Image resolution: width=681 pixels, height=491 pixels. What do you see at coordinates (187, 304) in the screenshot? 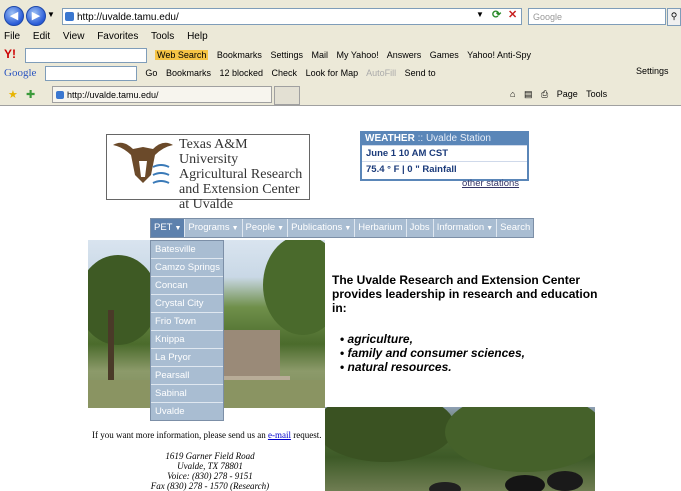
I see `pet-item-crystal-city: Crystal City` at bounding box center [187, 304].